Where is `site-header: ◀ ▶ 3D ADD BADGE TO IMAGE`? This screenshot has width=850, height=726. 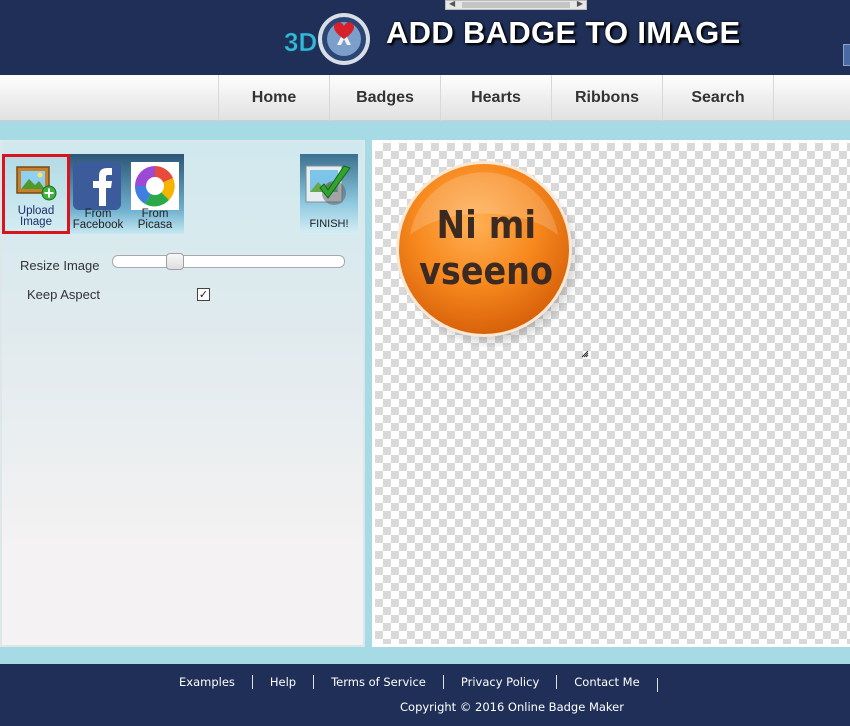
site-header: ◀ ▶ 3D ADD BADGE TO IMAGE is located at coordinates (425, 37).